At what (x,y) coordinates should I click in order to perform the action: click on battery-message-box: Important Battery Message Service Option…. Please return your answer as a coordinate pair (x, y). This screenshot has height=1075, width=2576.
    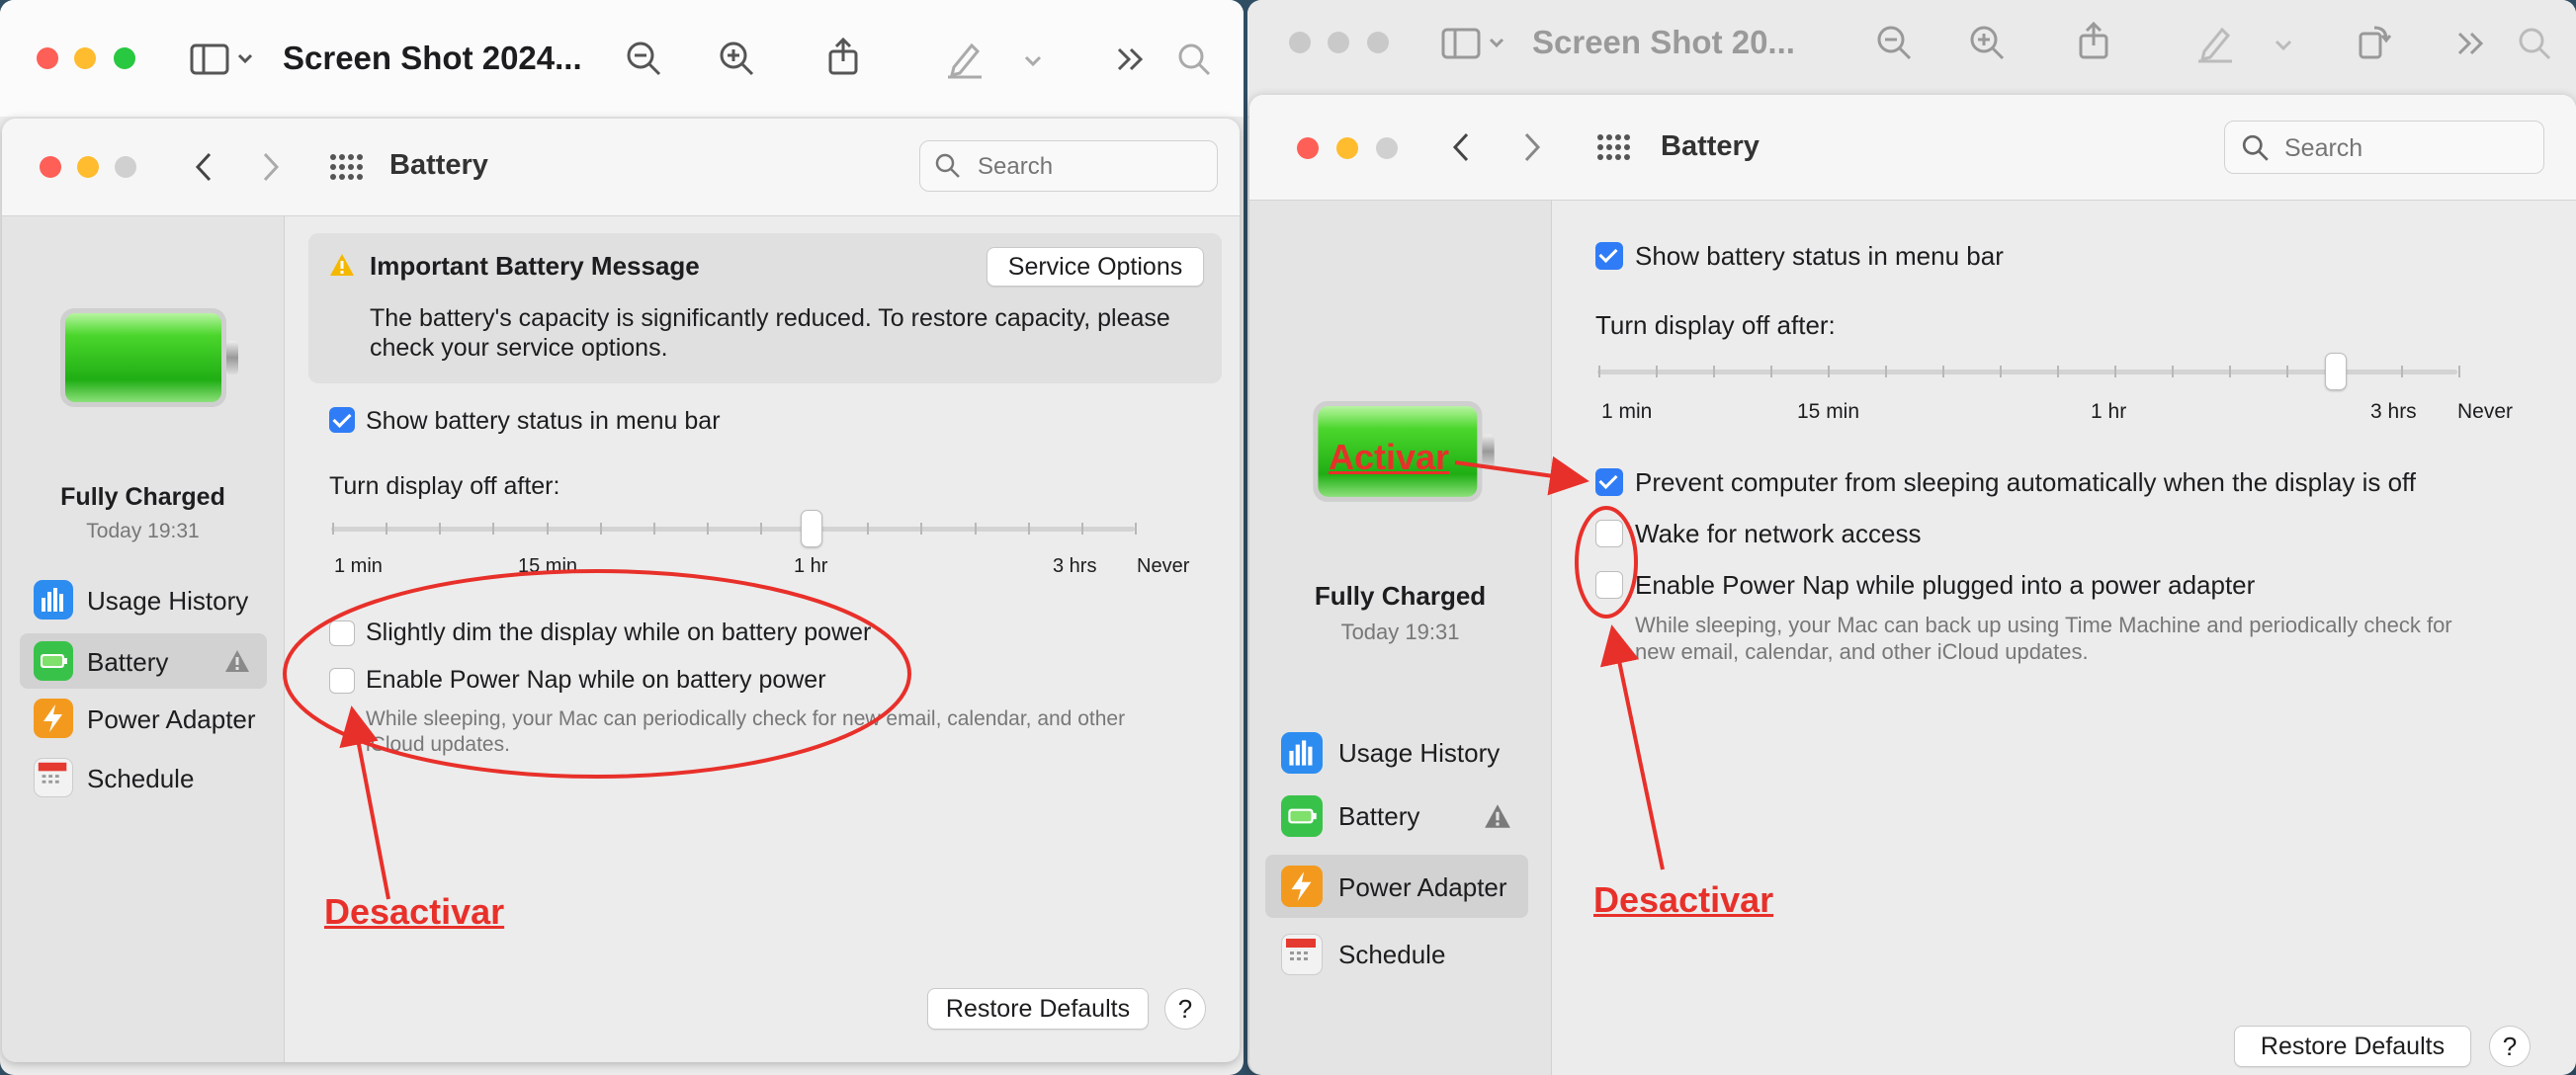
    Looking at the image, I should click on (765, 308).